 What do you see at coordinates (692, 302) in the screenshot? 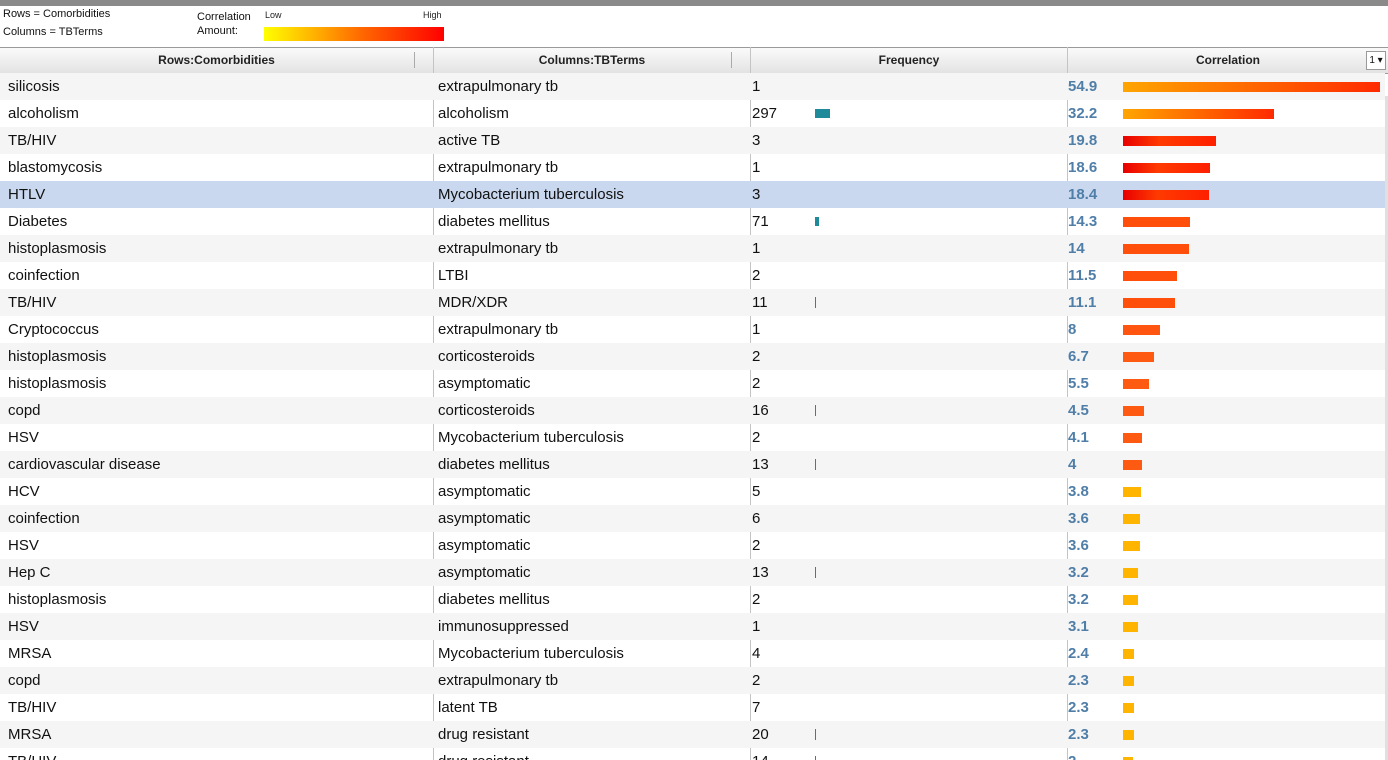
I see `table-row: TB/HIV MDR/XDR 11 11.1` at bounding box center [692, 302].